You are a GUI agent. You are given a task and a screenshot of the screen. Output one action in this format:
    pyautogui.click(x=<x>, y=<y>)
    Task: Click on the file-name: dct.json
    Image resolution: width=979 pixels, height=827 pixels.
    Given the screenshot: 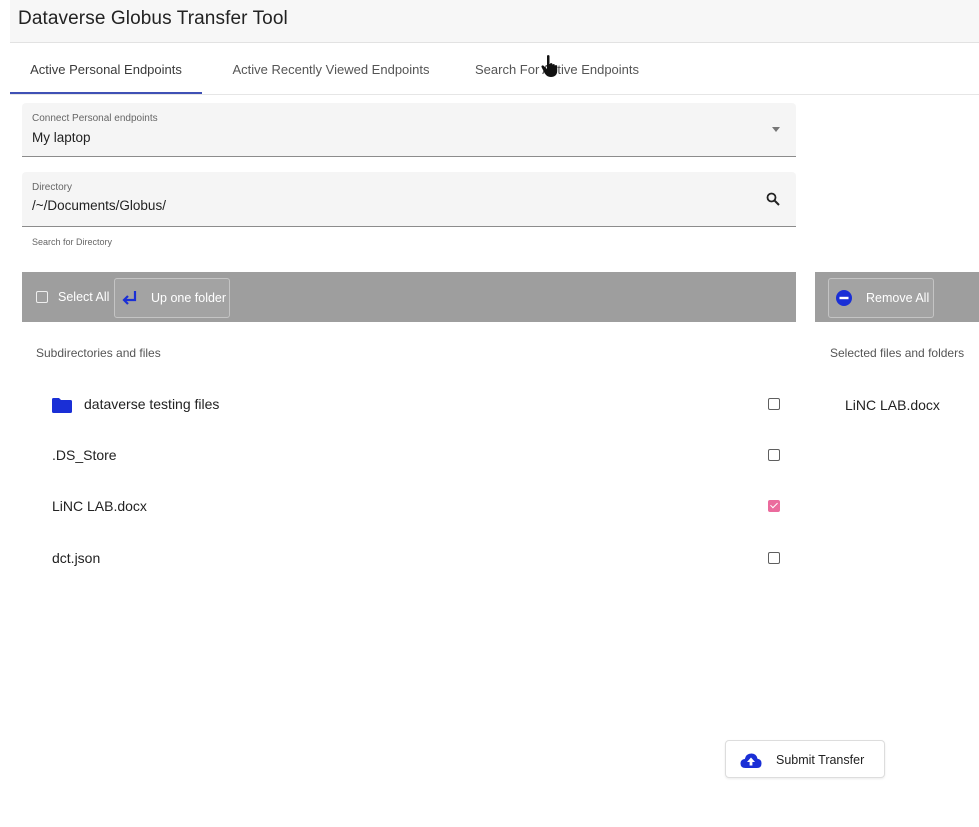 What is the action you would take?
    pyautogui.click(x=76, y=558)
    